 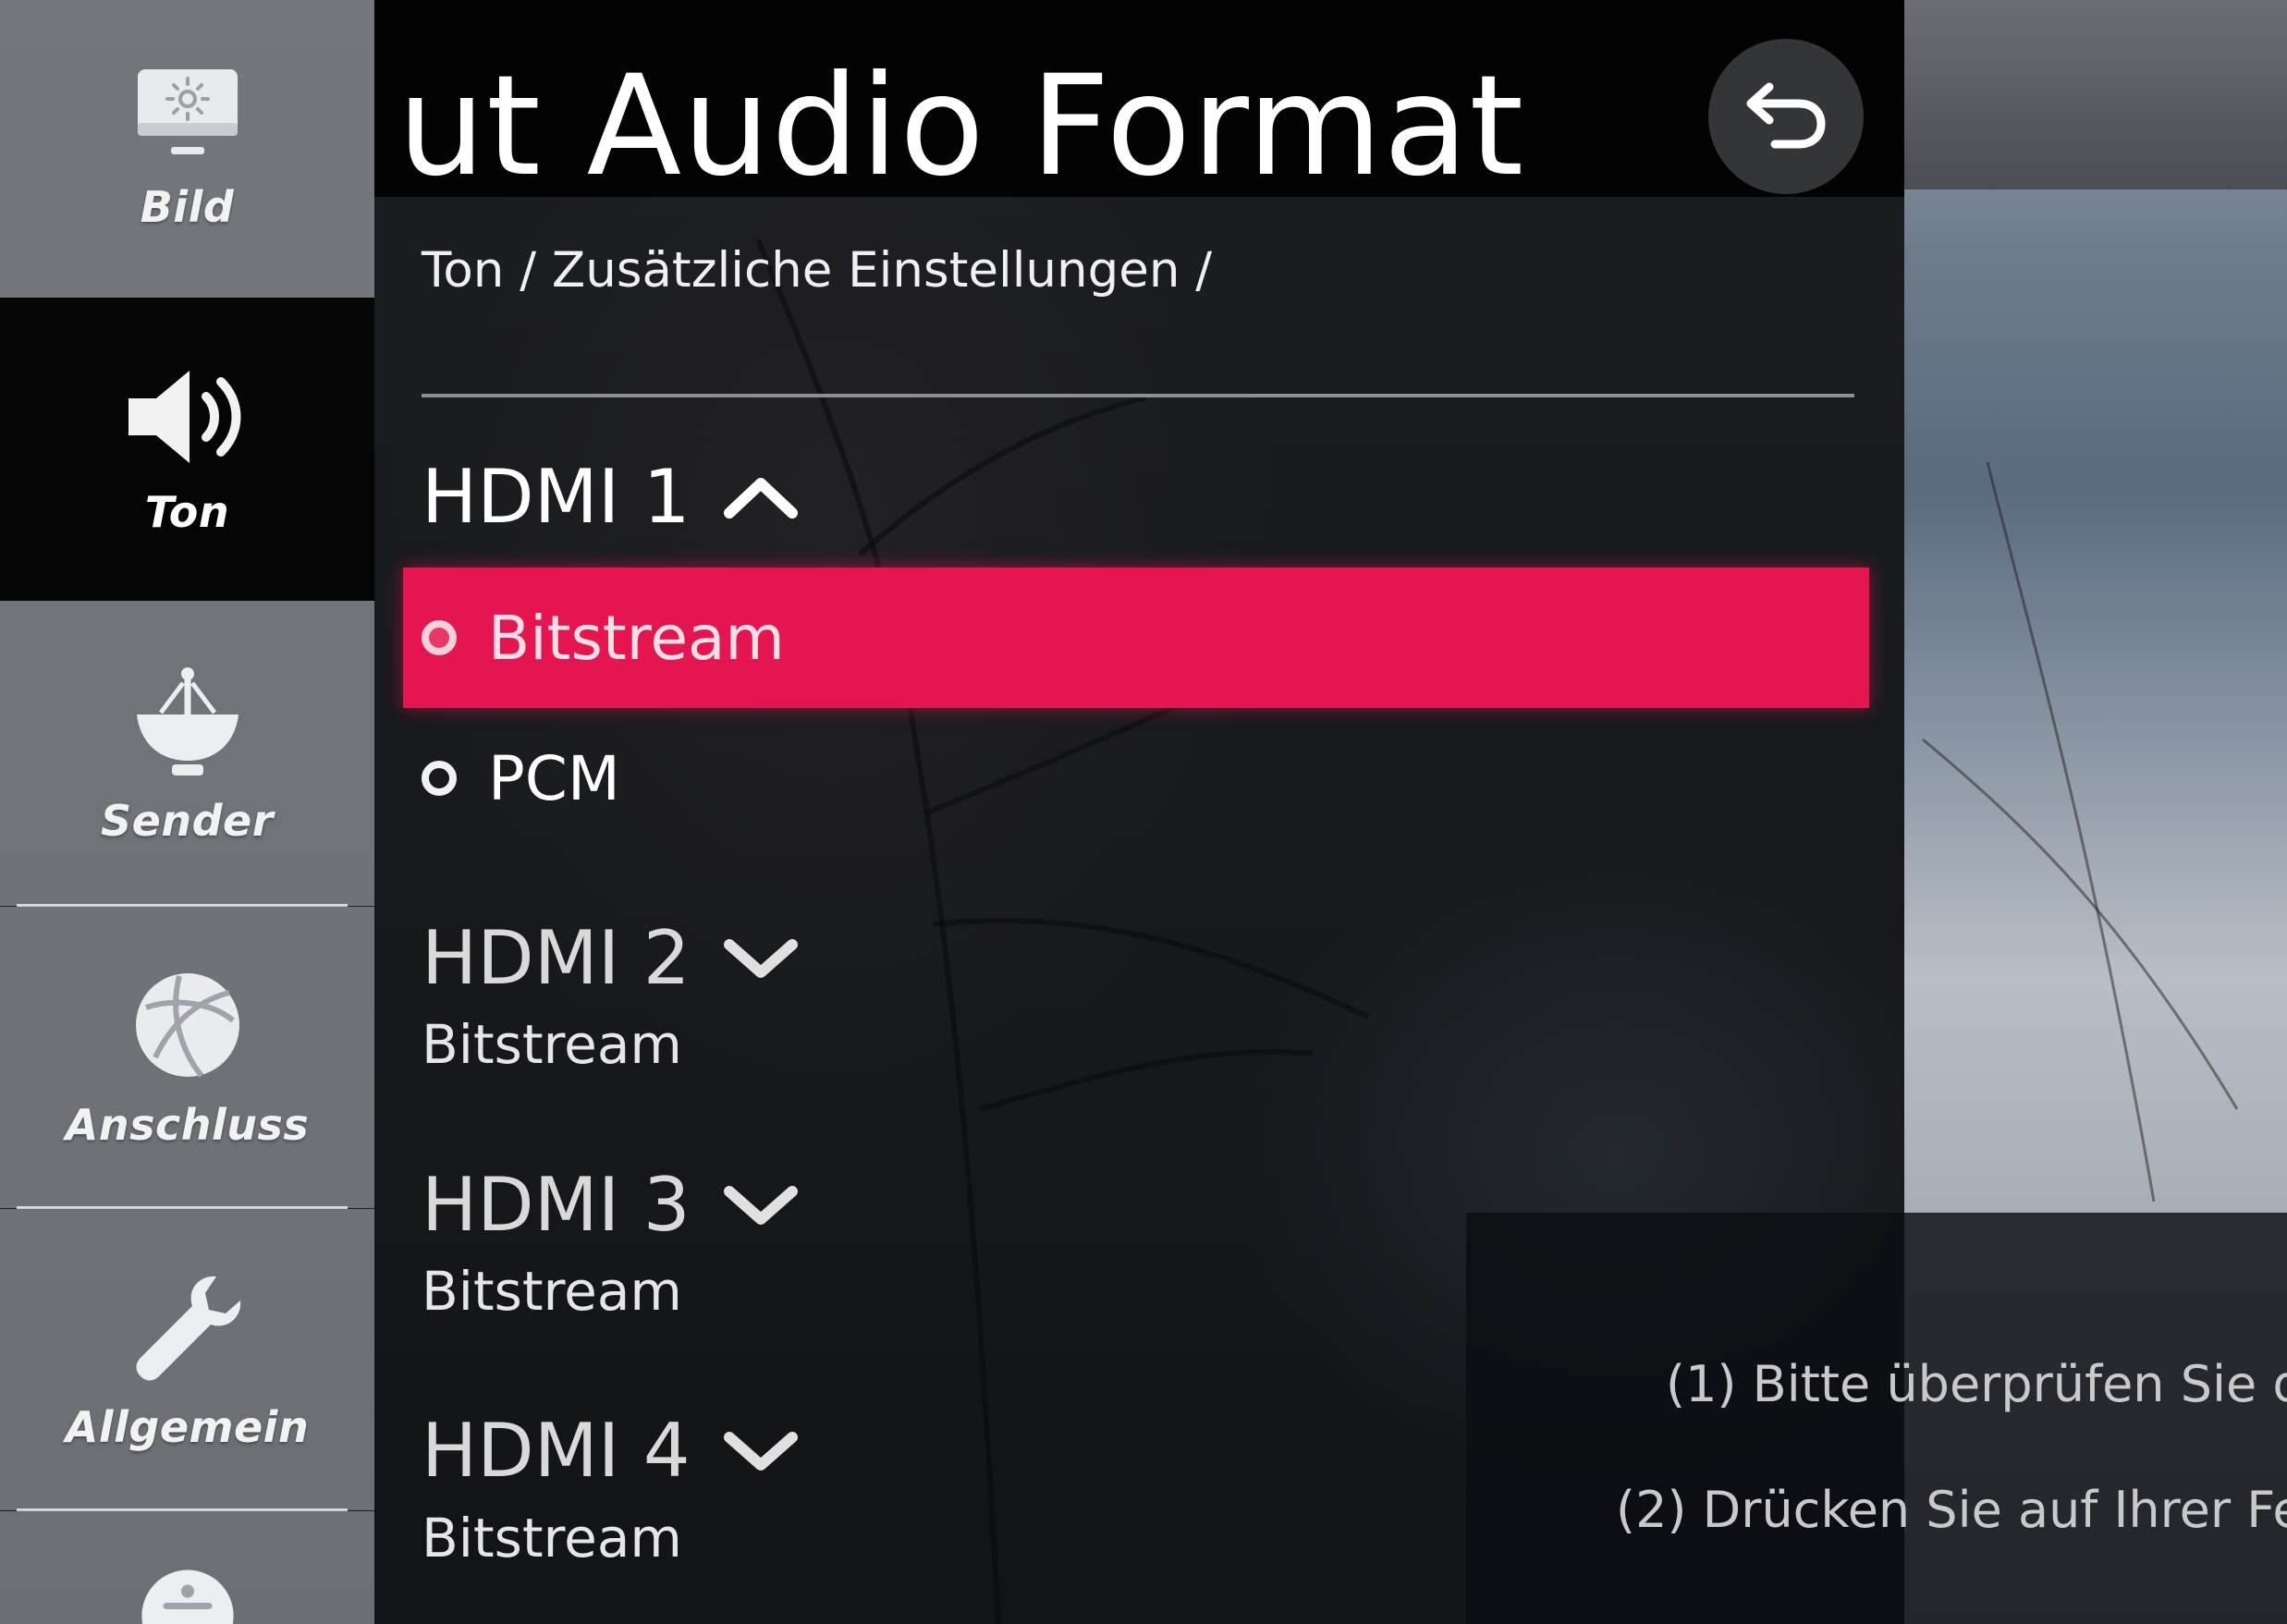 What do you see at coordinates (556, 1205) in the screenshot?
I see `group-hdmi-3-title: HDMI 3` at bounding box center [556, 1205].